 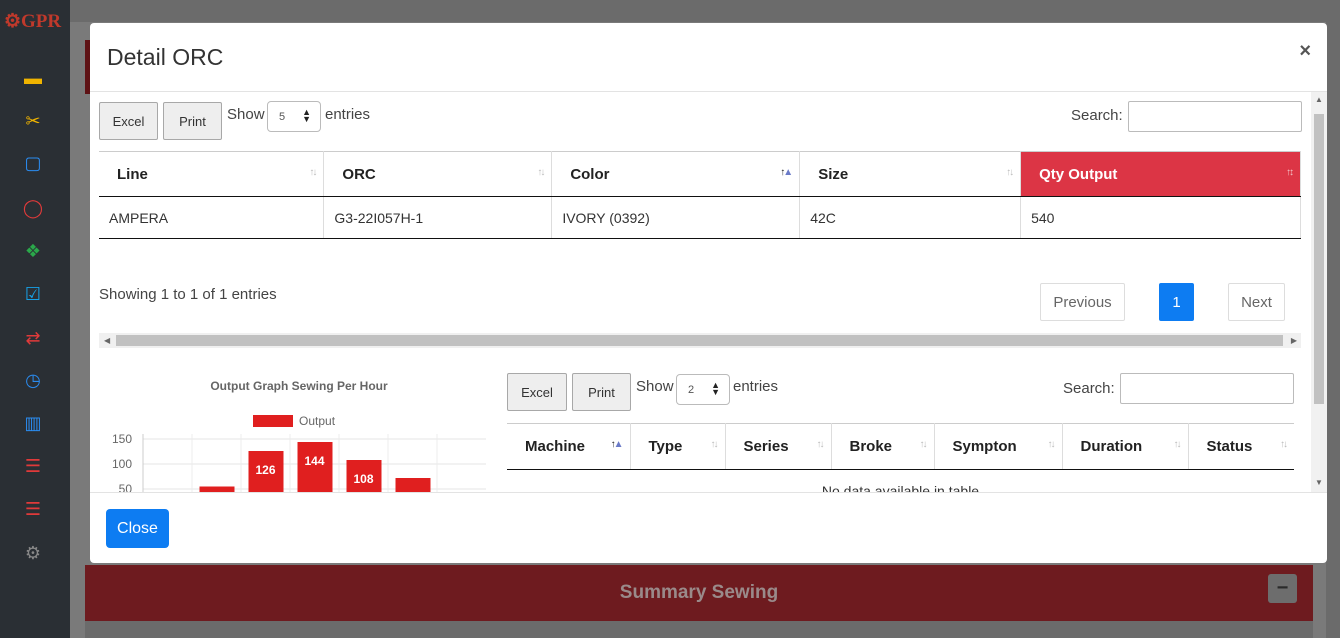 I want to click on modal-header: Detail ORC ×, so click(x=708, y=57).